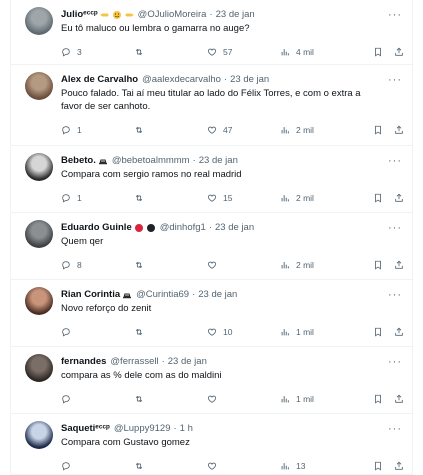 This screenshot has height=475, width=423. Describe the element at coordinates (85, 428) in the screenshot. I see `author-name: Saquetiᵉᶜᶜᵖ` at that location.